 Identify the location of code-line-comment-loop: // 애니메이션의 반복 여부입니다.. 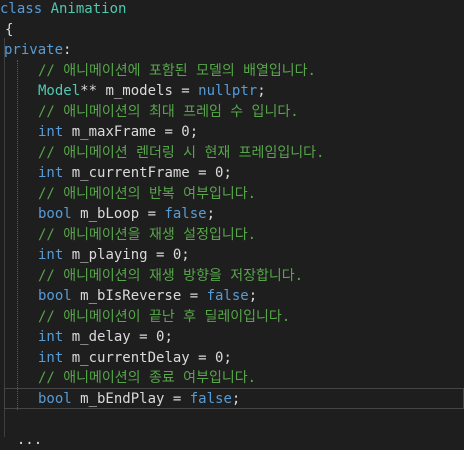
(232, 194).